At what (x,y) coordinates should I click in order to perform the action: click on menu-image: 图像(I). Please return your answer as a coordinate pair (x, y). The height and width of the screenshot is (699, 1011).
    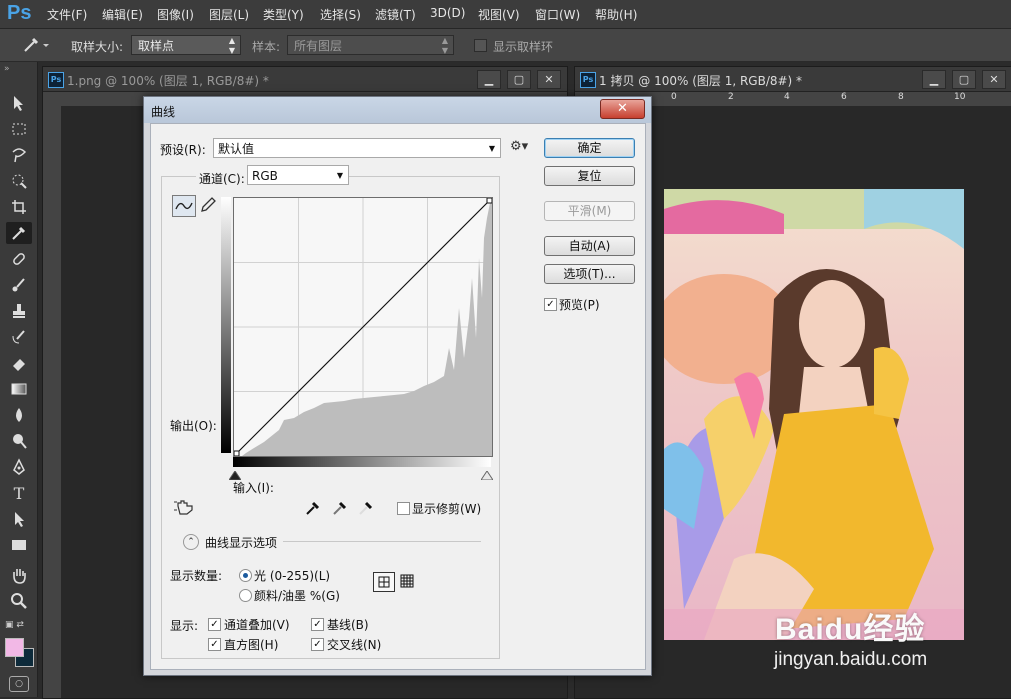
    Looking at the image, I should click on (175, 14).